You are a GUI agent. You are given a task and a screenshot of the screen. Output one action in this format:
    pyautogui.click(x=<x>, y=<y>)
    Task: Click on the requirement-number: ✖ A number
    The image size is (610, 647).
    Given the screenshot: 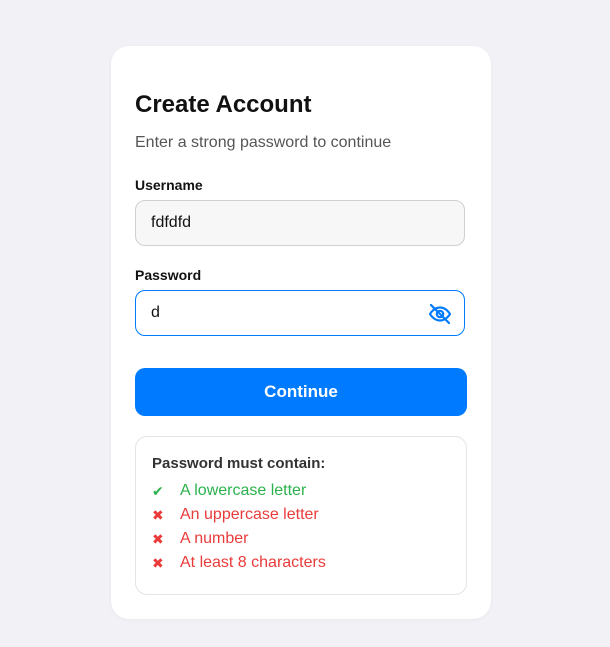 What is the action you would take?
    pyautogui.click(x=200, y=539)
    